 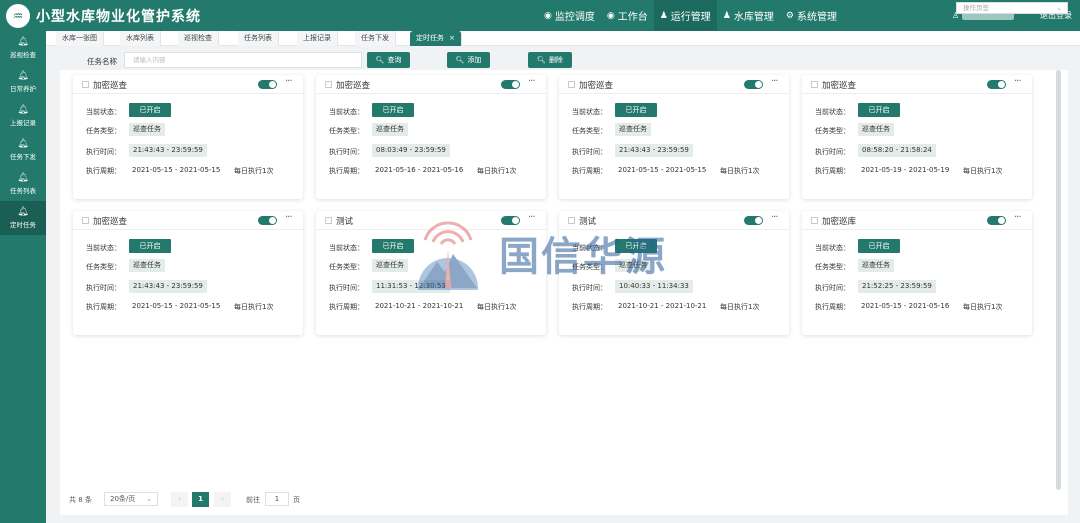 I want to click on sidebar-item-dispatch: 🔔︎ 任务下发, so click(x=23, y=150).